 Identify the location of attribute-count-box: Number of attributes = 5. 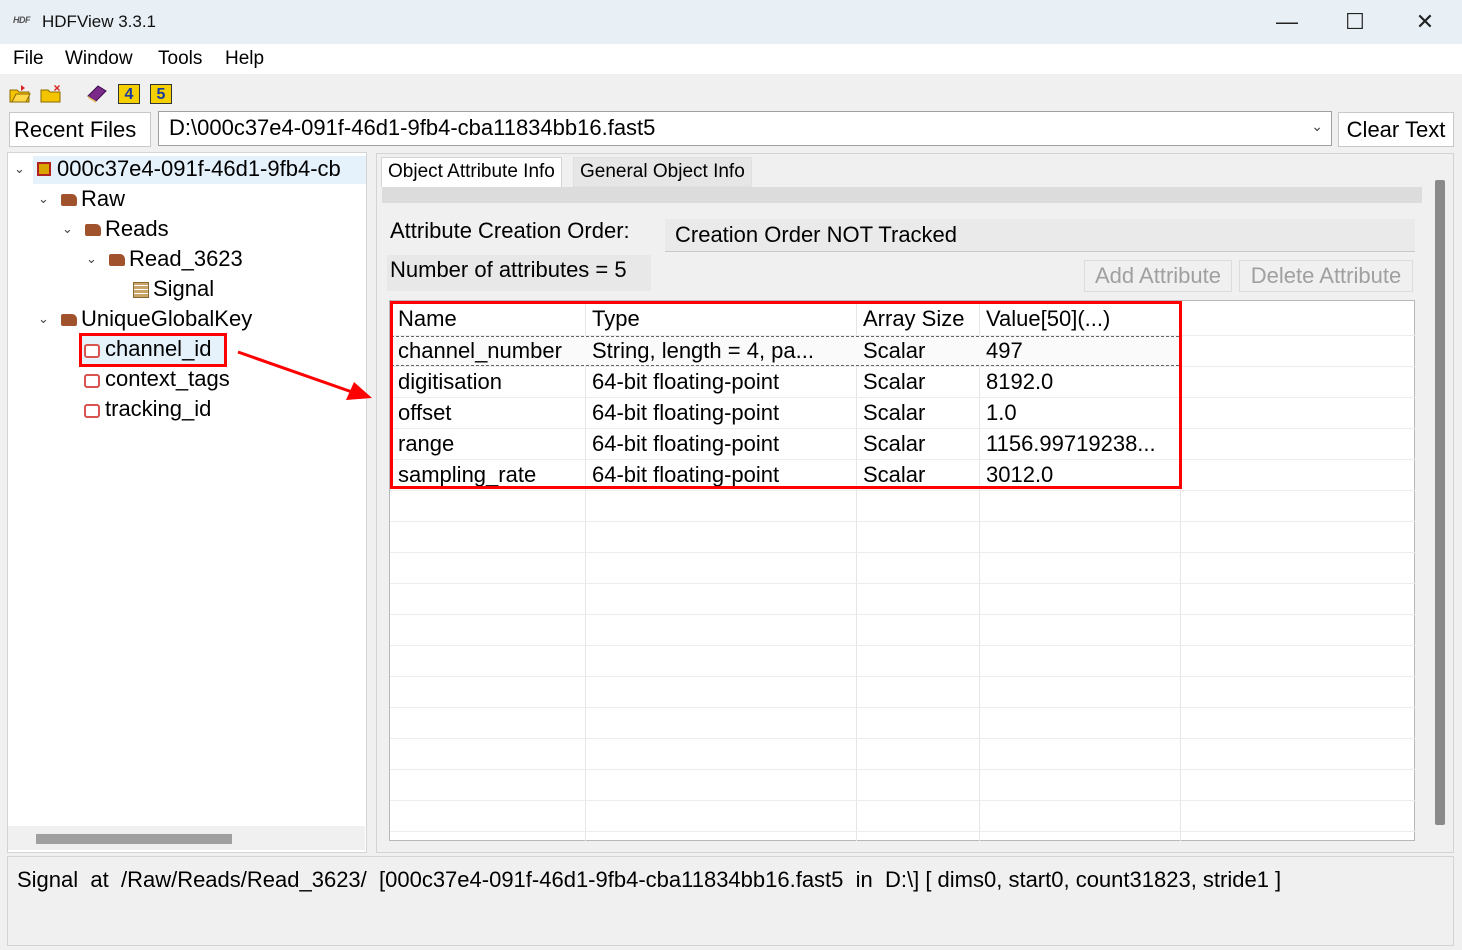
(519, 273).